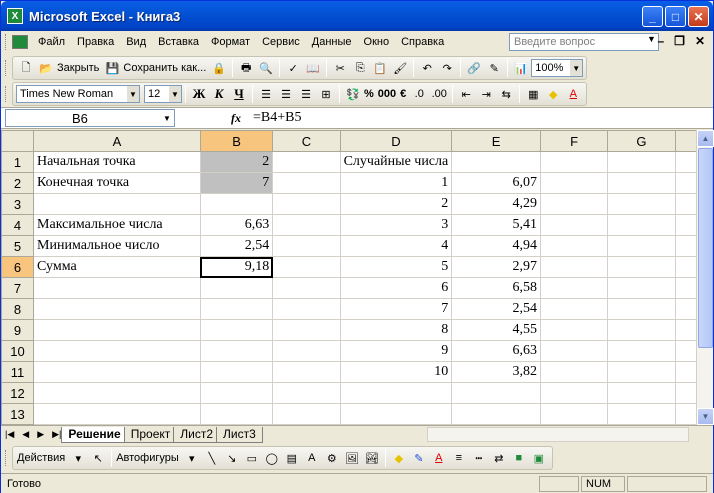  What do you see at coordinates (313, 68) in the screenshot?
I see `research-icon: 📖` at bounding box center [313, 68].